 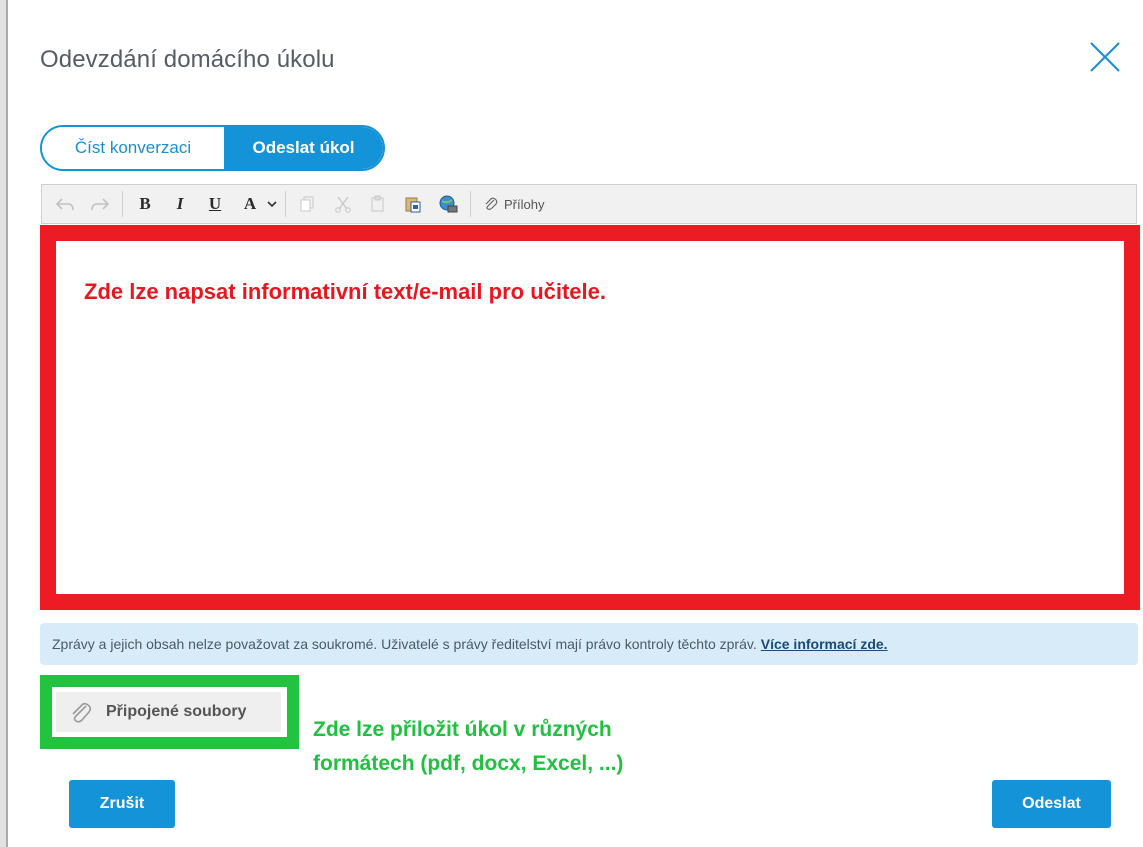 What do you see at coordinates (187, 59) in the screenshot?
I see `dialog-title: Odevzdání domácího úkolu` at bounding box center [187, 59].